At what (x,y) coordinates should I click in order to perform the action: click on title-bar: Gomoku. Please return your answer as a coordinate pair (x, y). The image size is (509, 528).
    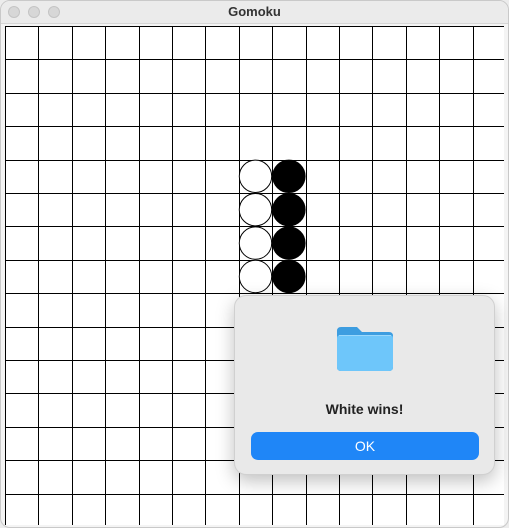
    Looking at the image, I should click on (254, 12).